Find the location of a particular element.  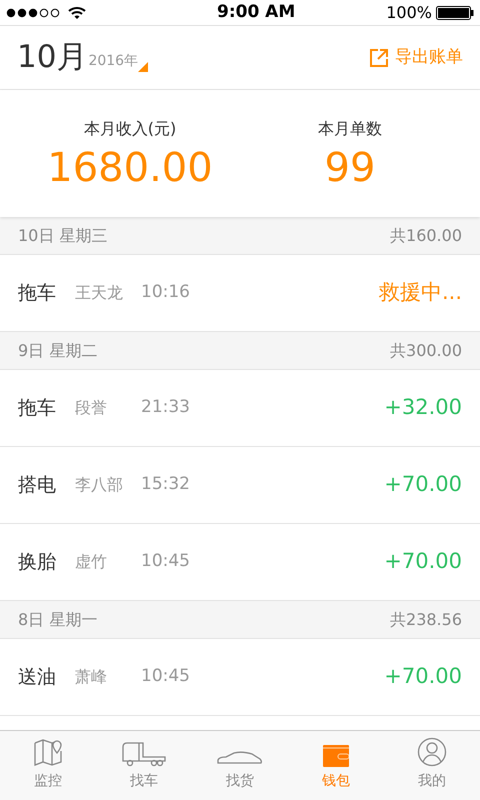

summary-value: 1680.00 is located at coordinates (130, 168).